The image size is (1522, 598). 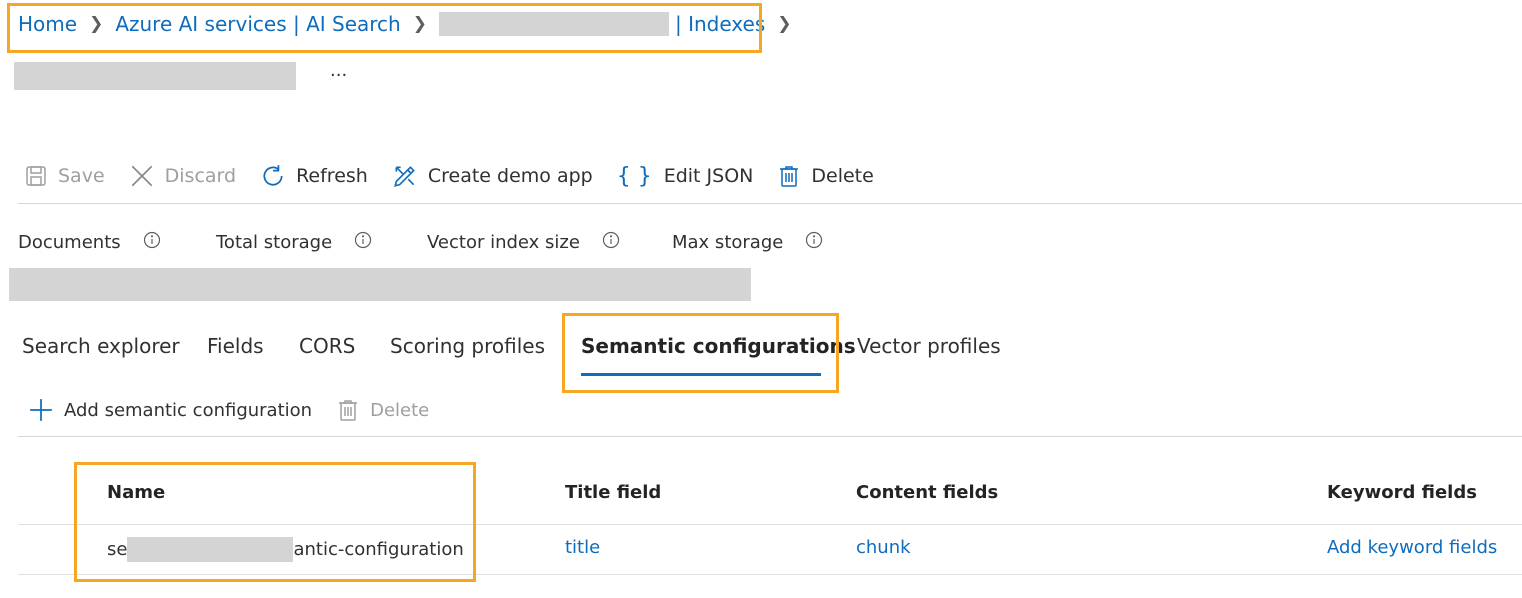 What do you see at coordinates (842, 176) in the screenshot?
I see `delete-label: Delete` at bounding box center [842, 176].